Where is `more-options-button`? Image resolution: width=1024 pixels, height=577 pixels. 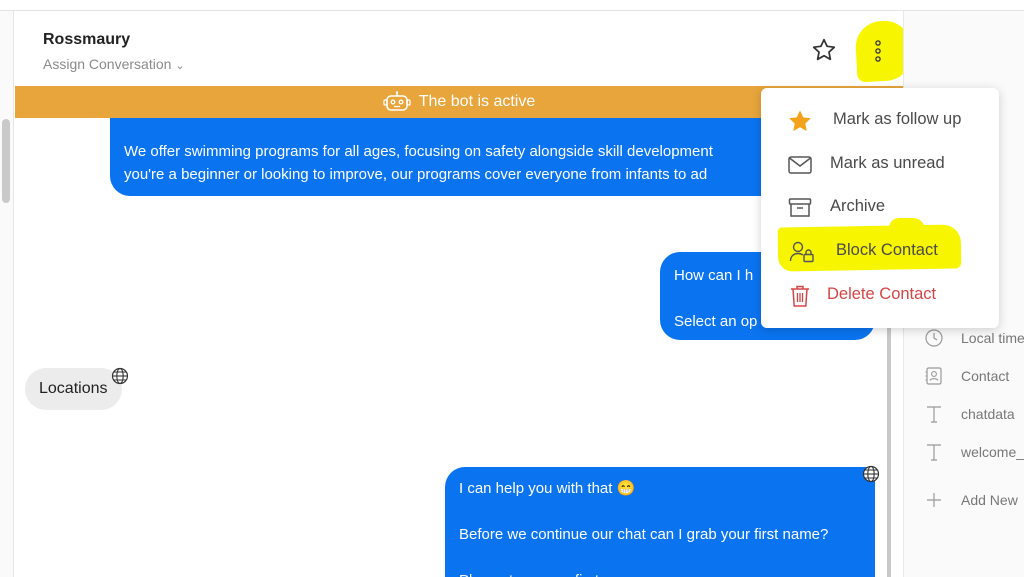
more-options-button is located at coordinates (878, 51).